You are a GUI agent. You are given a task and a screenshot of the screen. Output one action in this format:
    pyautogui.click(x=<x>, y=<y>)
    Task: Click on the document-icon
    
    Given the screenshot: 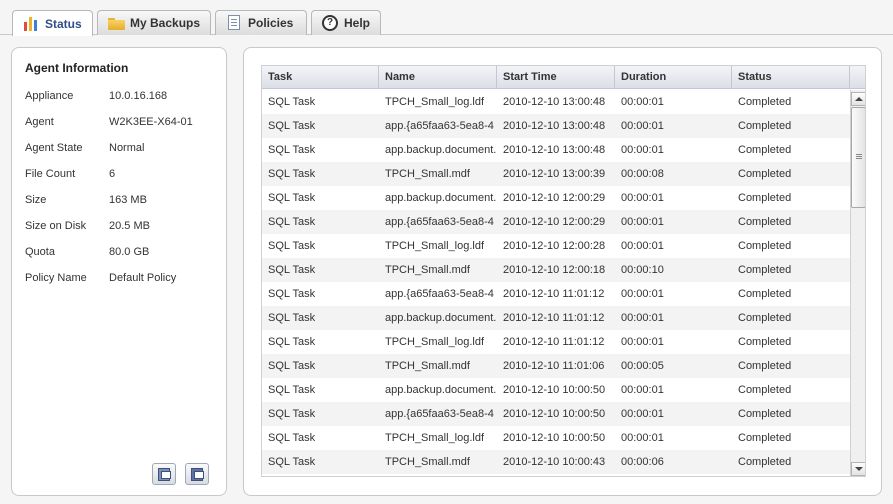 What is the action you would take?
    pyautogui.click(x=234, y=23)
    